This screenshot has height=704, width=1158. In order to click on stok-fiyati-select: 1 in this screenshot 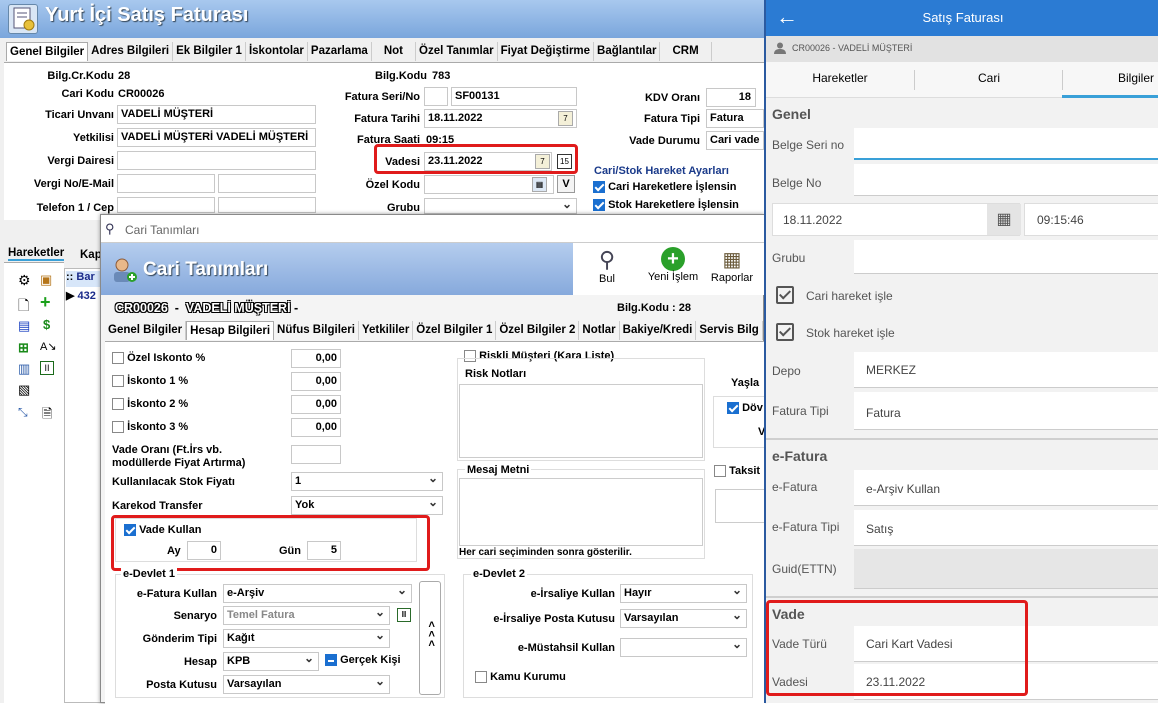, I will do `click(367, 481)`.